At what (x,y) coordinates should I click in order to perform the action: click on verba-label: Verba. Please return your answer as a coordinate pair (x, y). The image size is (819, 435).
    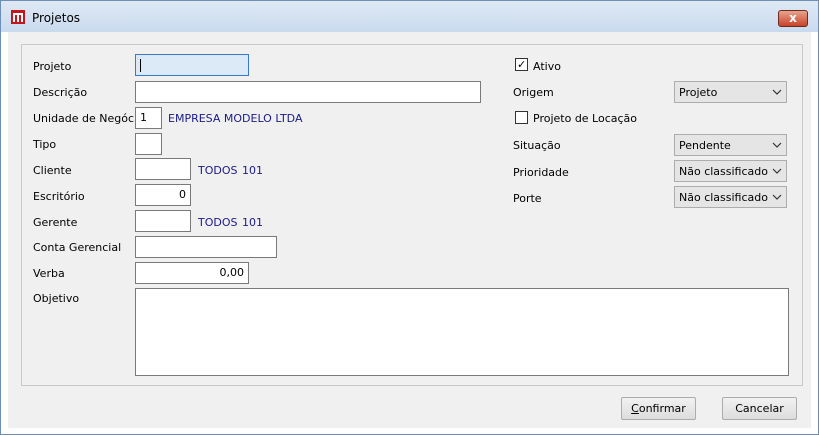
    Looking at the image, I should click on (49, 273).